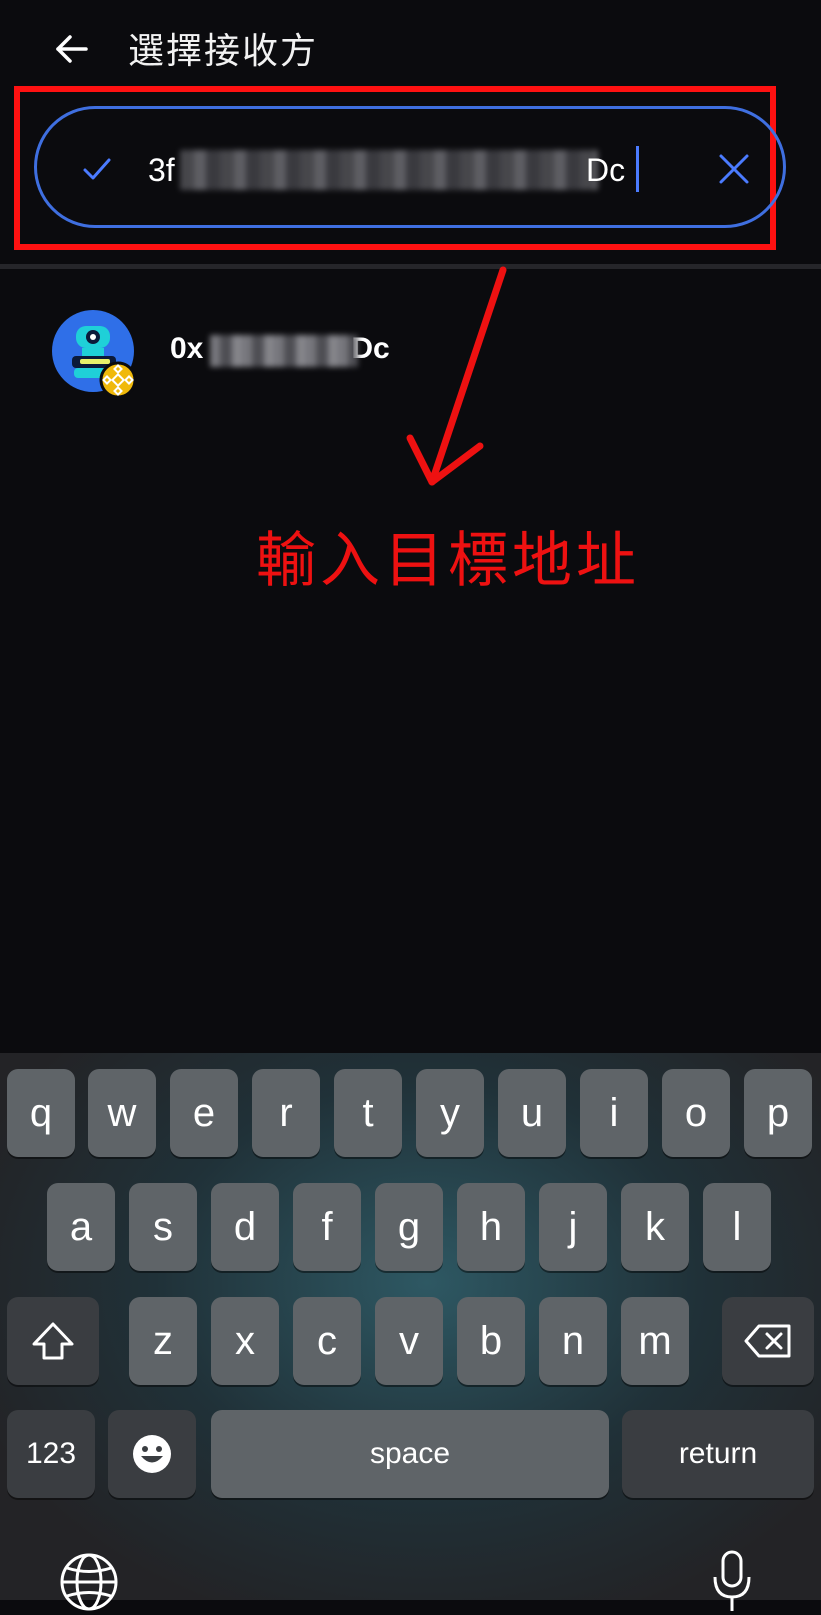  I want to click on key-u: u, so click(532, 1113).